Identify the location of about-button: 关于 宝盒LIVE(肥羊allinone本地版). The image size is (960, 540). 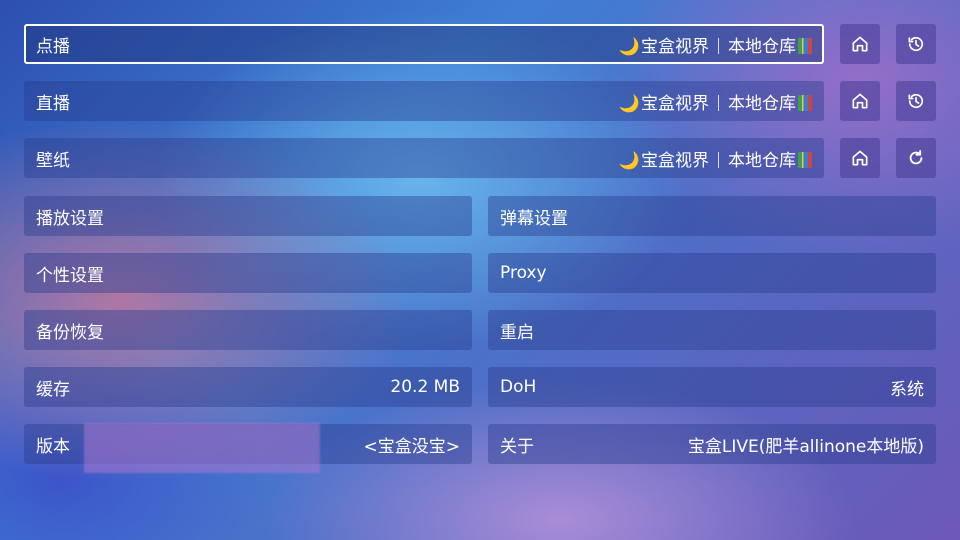
(712, 444).